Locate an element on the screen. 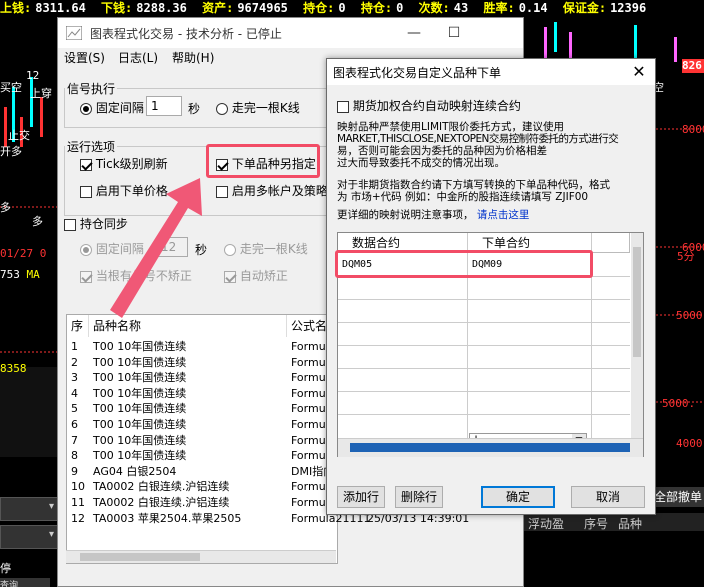  dialog-title: 图表程式化交易自定义品种下单 is located at coordinates (417, 73).